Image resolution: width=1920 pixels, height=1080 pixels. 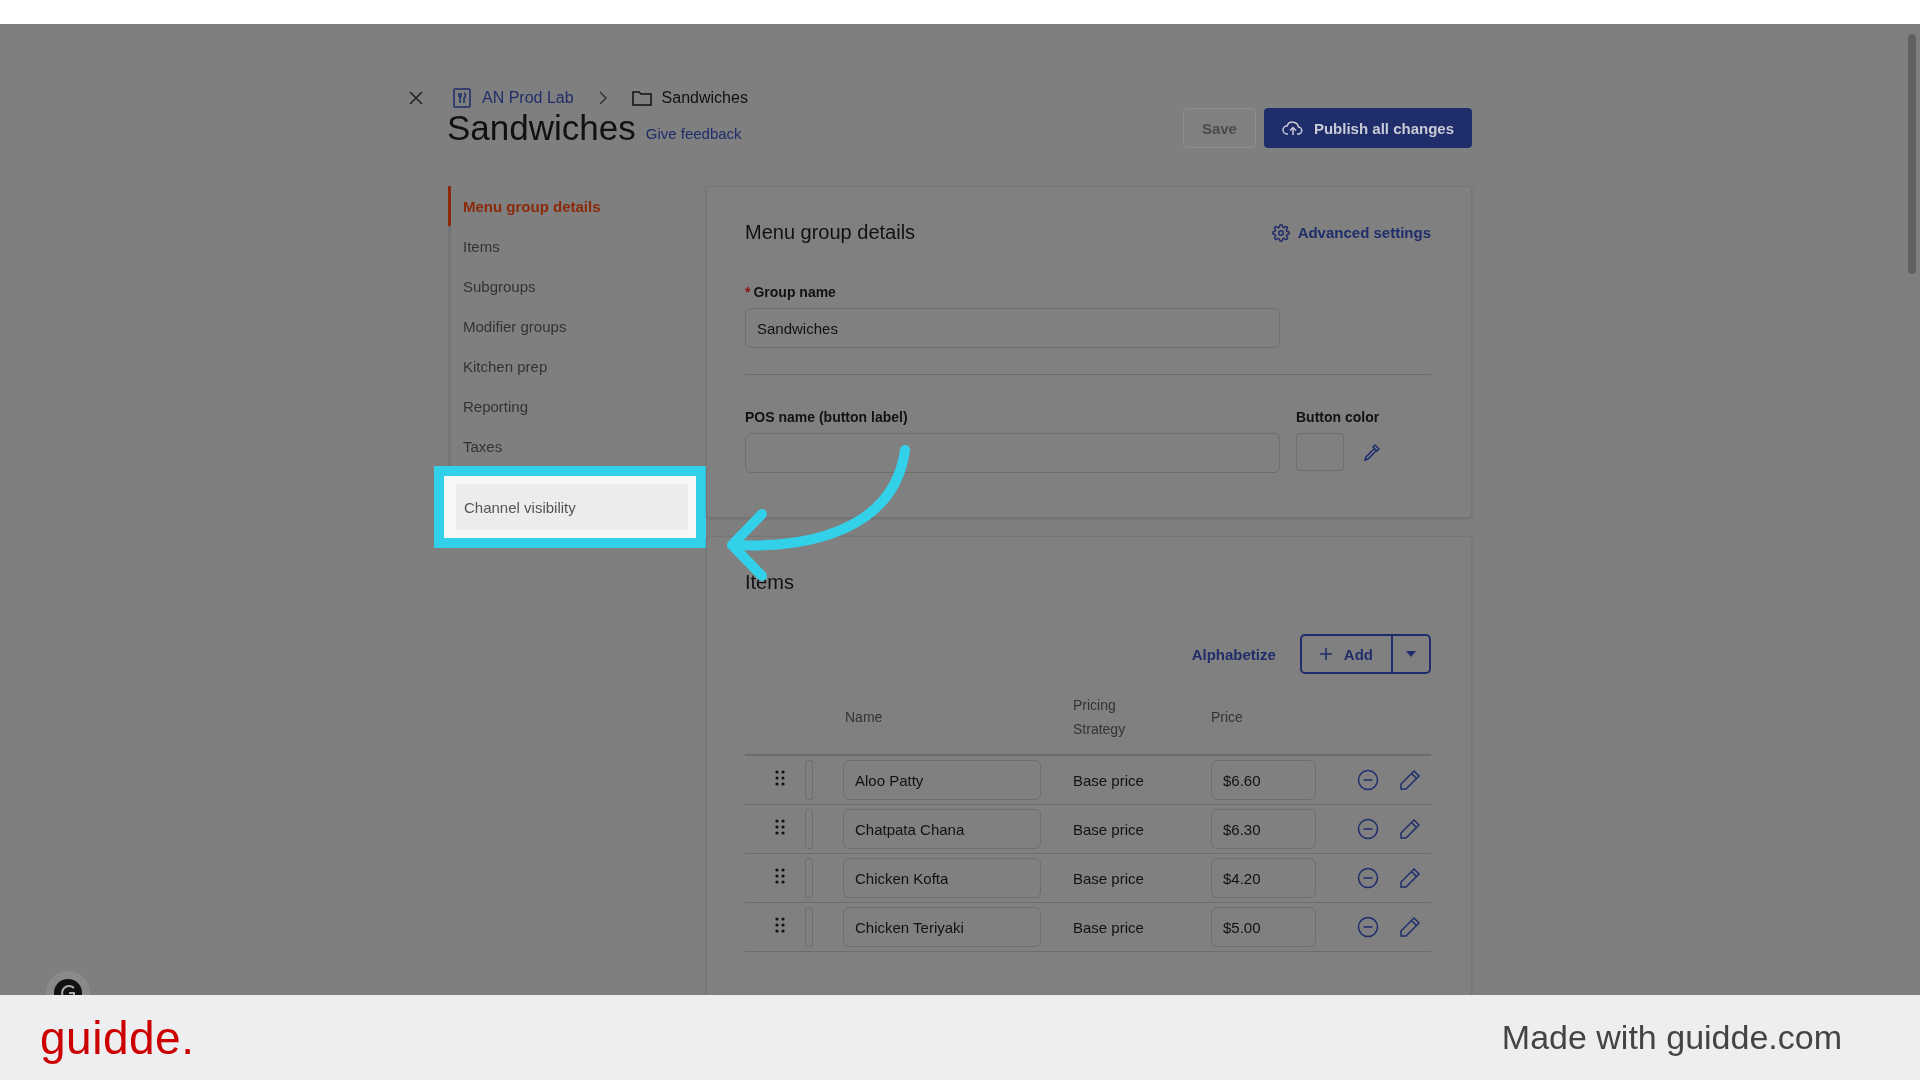 I want to click on section-title: Items, so click(x=770, y=582).